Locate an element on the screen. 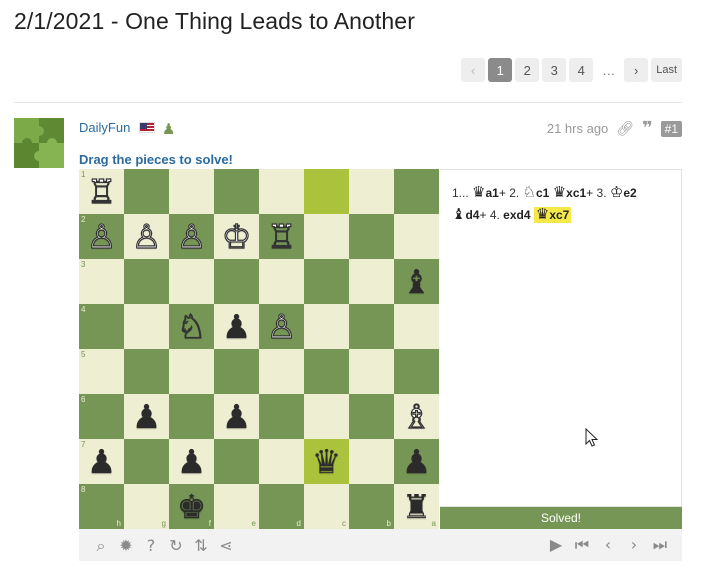 The width and height of the screenshot is (708, 569). pagination-page-1: 1 is located at coordinates (500, 70).